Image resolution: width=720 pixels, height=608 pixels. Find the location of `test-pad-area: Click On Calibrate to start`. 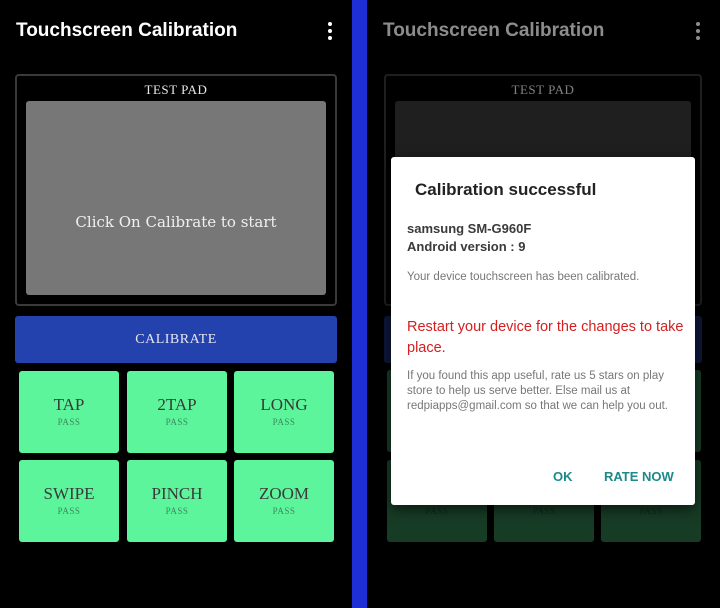

test-pad-area: Click On Calibrate to start is located at coordinates (176, 198).